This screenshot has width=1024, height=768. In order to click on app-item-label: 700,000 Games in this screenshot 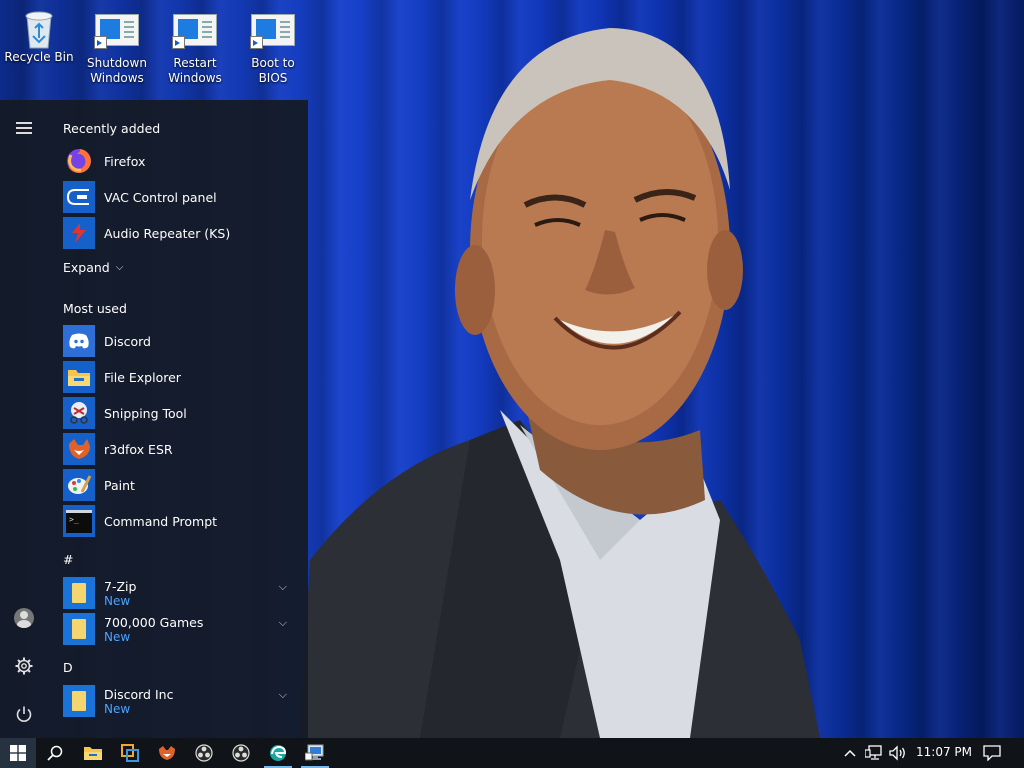, I will do `click(154, 622)`.